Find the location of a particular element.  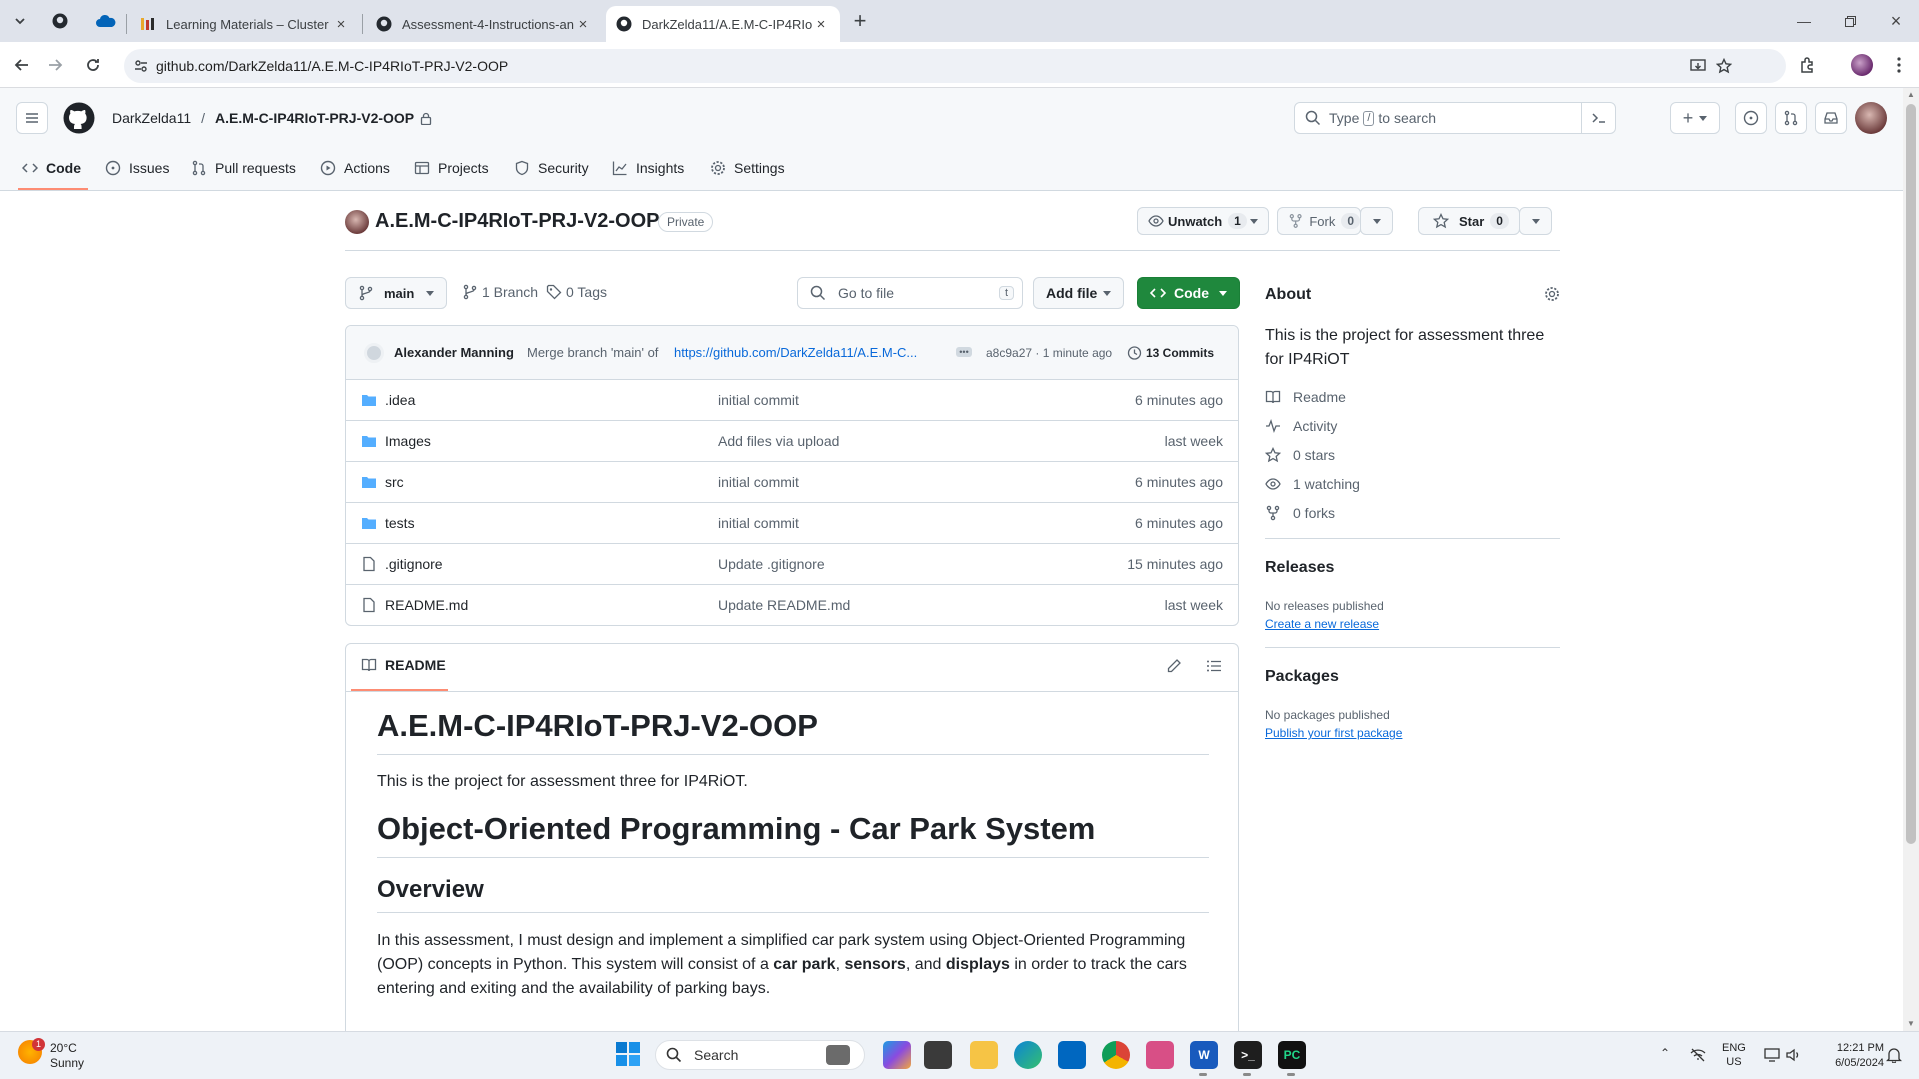

tab-search-button is located at coordinates (20, 21).